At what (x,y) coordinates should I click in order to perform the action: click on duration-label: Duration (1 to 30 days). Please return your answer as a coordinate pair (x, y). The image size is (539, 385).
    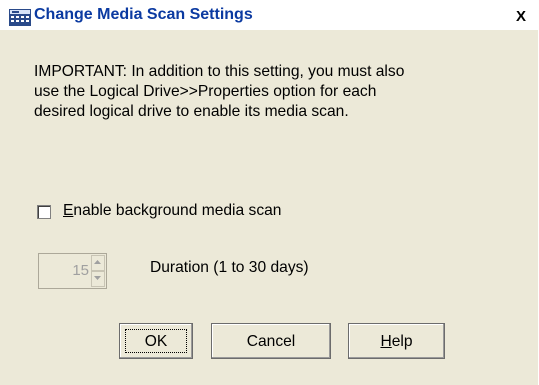
    Looking at the image, I should click on (229, 267).